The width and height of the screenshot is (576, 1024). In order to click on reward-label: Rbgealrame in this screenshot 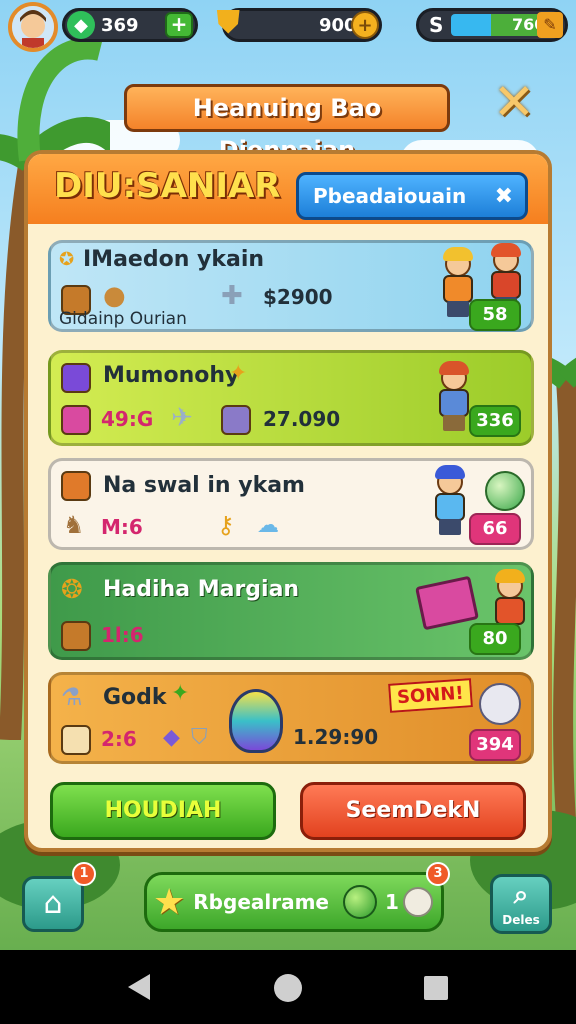, I will do `click(261, 902)`.